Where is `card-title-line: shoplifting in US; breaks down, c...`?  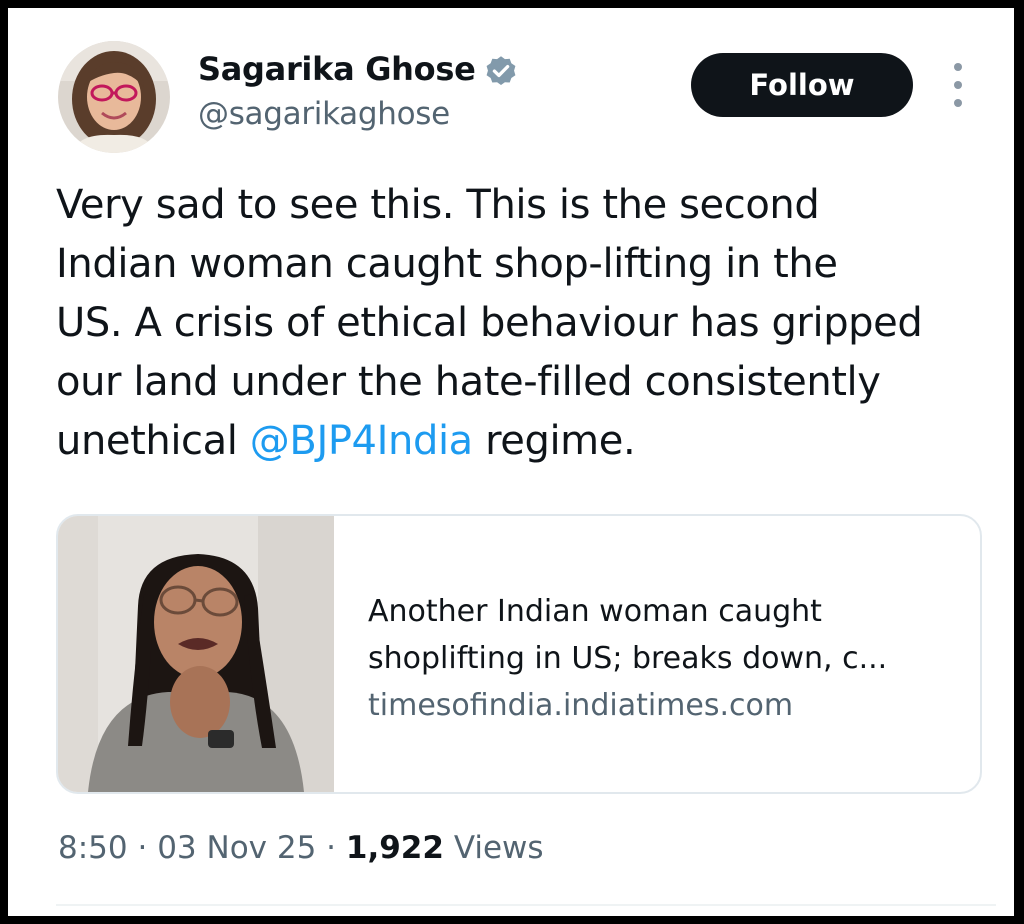
card-title-line: shoplifting in US; breaks down, c... is located at coordinates (628, 658).